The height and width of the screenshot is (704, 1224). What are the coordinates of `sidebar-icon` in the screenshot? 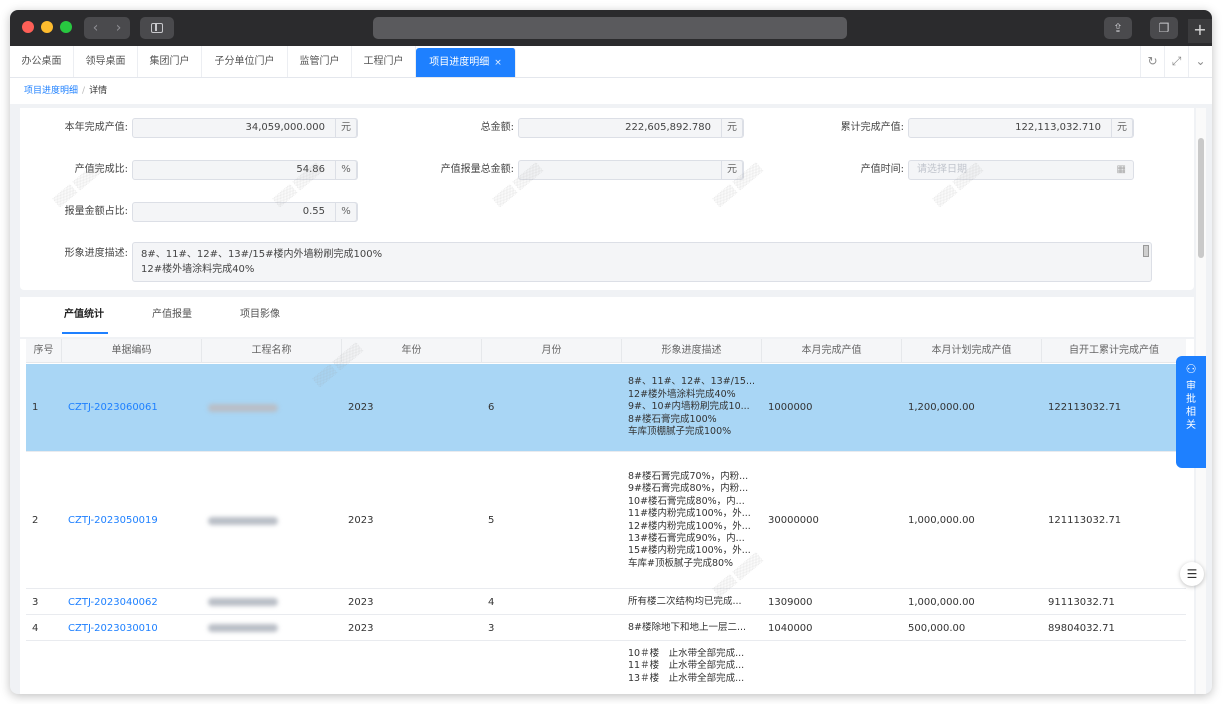 It's located at (157, 28).